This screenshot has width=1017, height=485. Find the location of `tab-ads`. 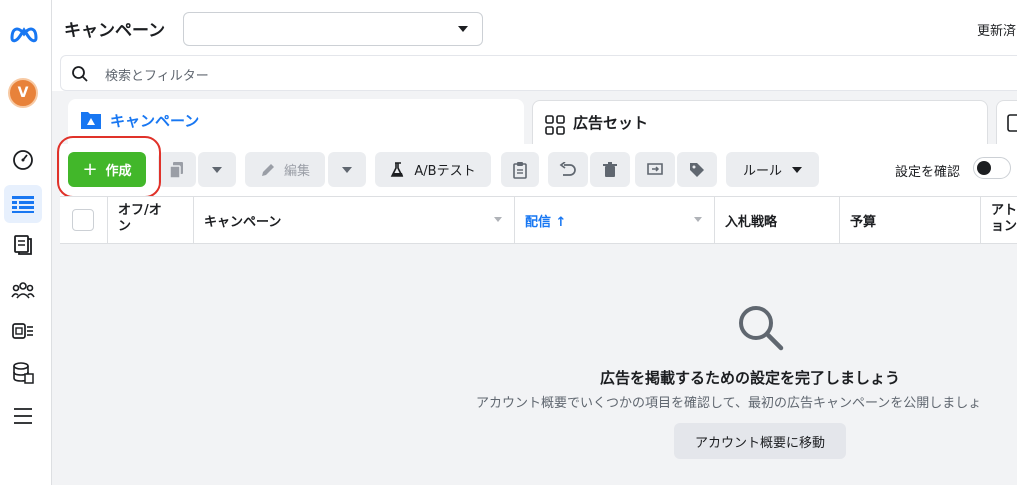

tab-ads is located at coordinates (1006, 122).